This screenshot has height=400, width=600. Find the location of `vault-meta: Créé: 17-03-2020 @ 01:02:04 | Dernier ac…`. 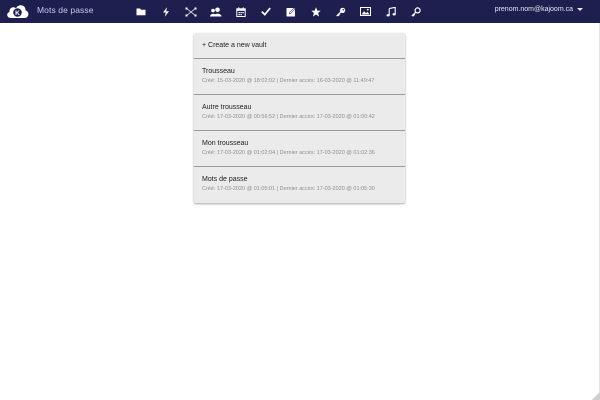

vault-meta: Créé: 17-03-2020 @ 01:02:04 | Dernier ac… is located at coordinates (288, 153).